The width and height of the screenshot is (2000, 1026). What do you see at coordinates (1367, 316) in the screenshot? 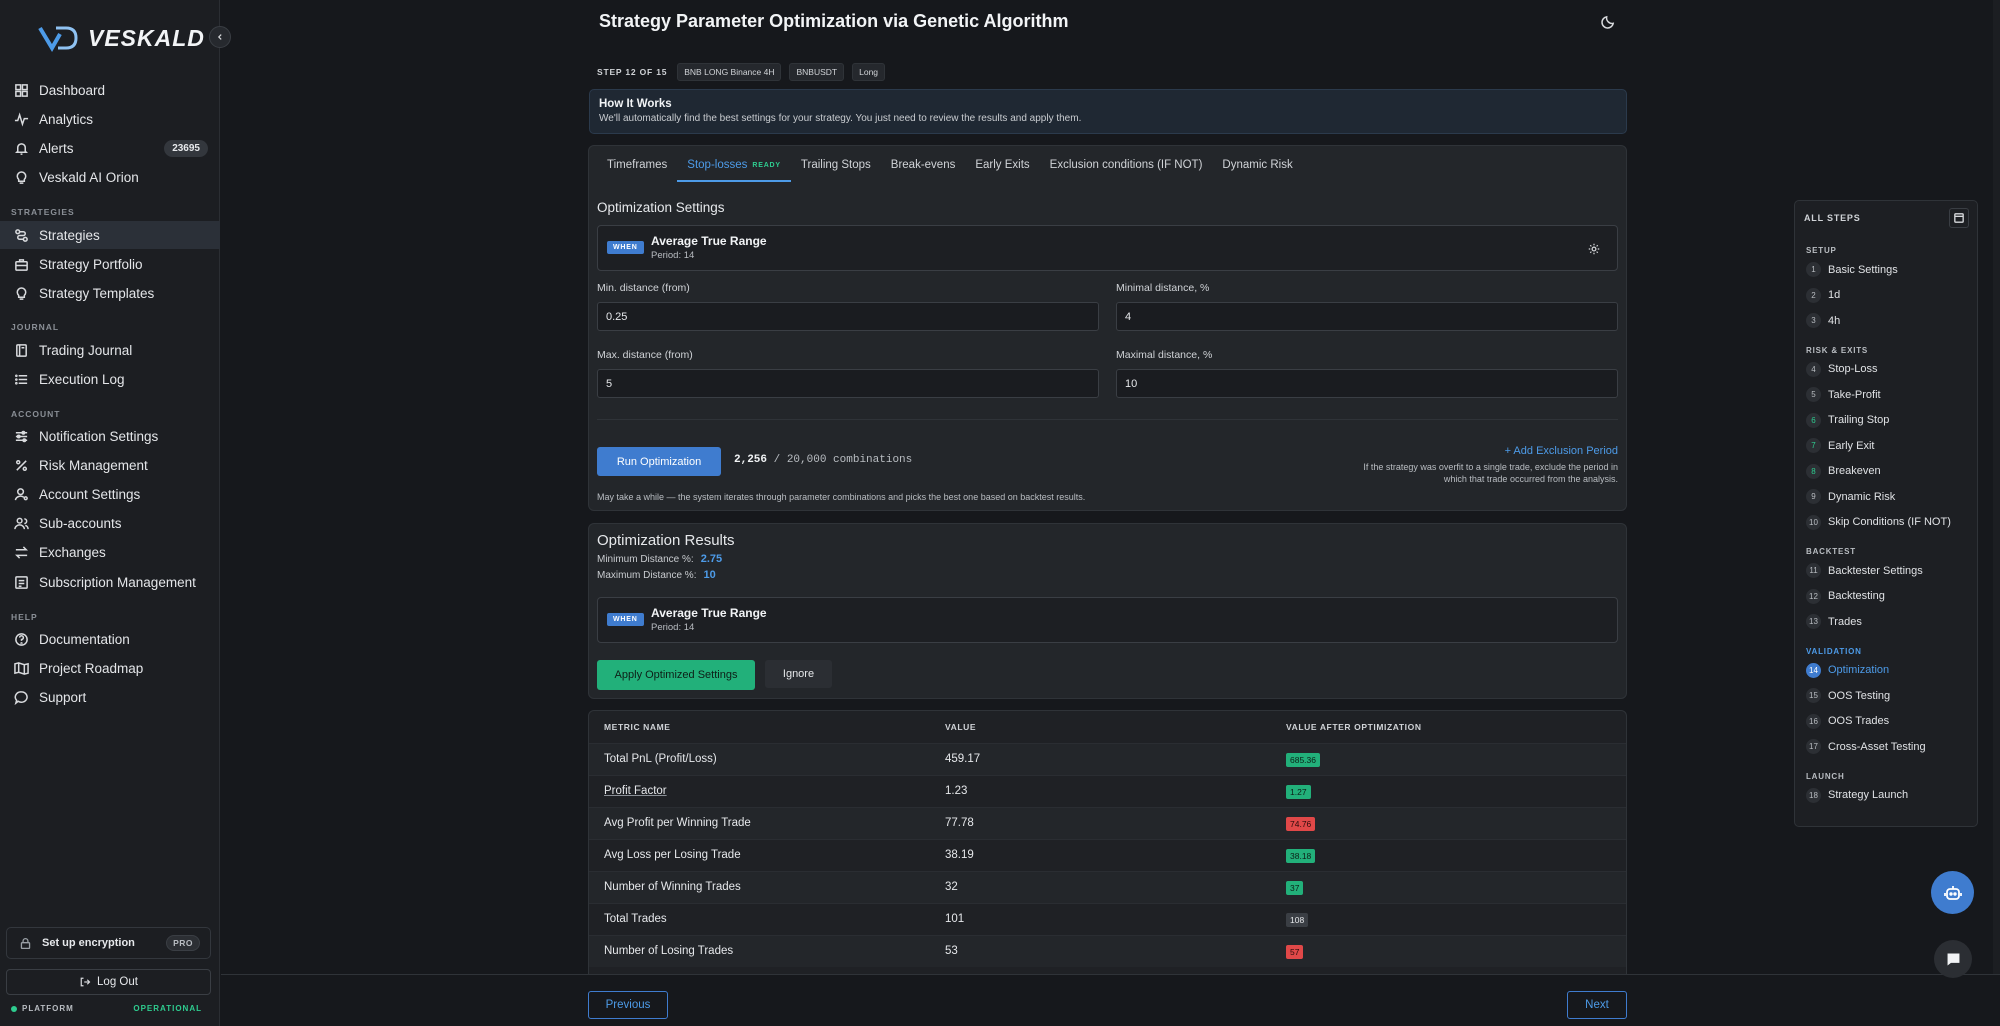
I see `minimal-distance-pct-input: 4` at bounding box center [1367, 316].